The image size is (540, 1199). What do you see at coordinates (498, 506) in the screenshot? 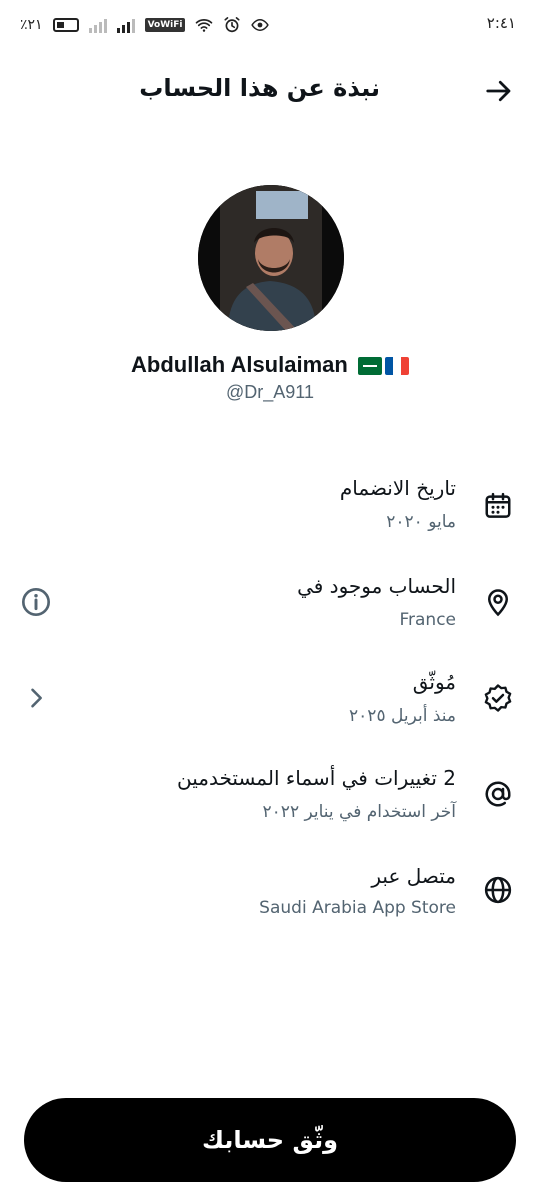
I see `calendar-icon` at bounding box center [498, 506].